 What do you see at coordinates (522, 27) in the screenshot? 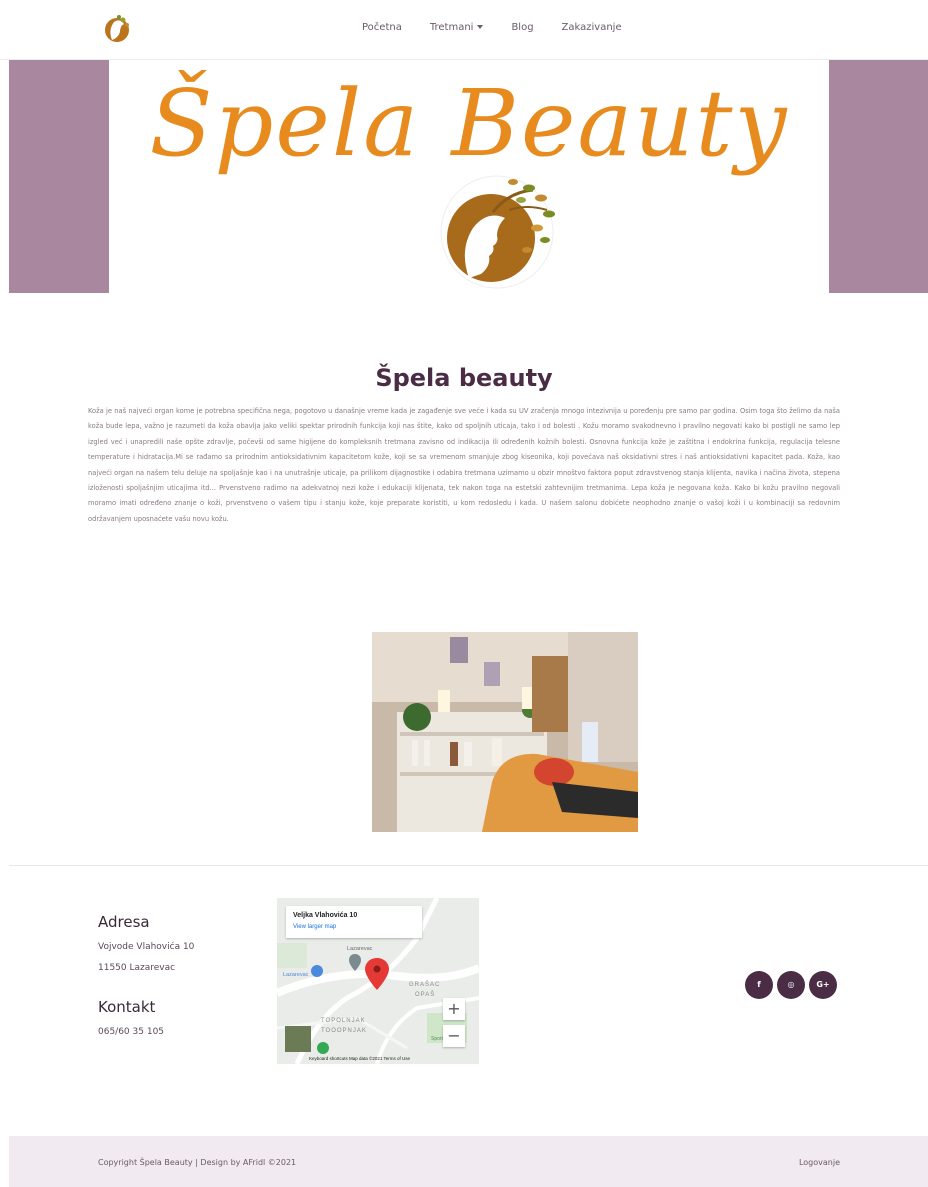
I see `nav-item-blog: Blog` at bounding box center [522, 27].